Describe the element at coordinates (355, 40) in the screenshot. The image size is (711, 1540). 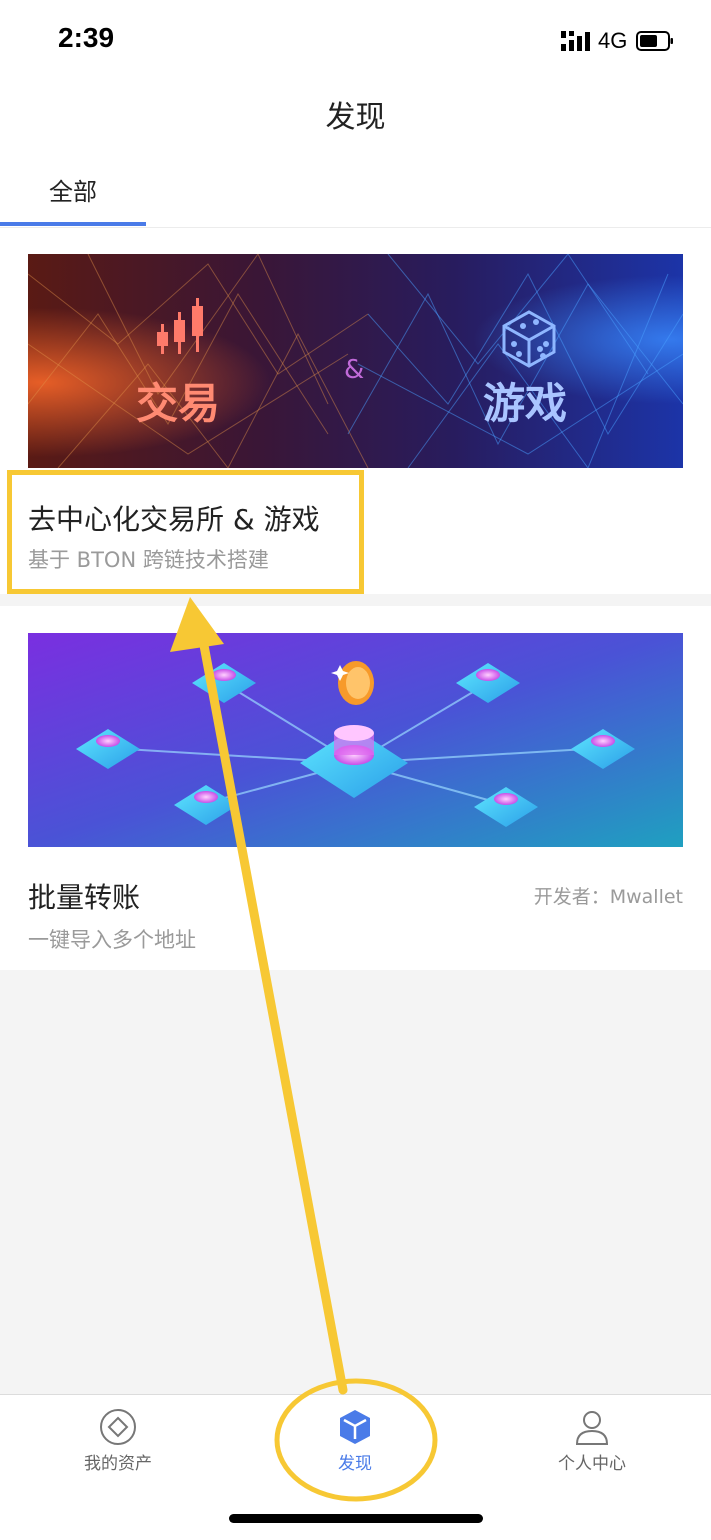
I see `status-bar: 2:39 4G` at that location.